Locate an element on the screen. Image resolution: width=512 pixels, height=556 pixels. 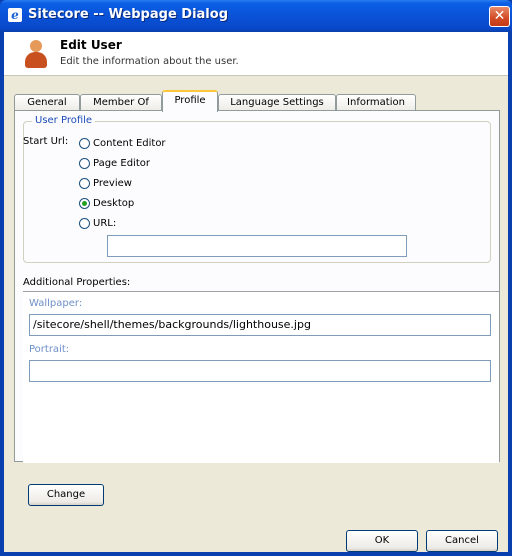
radio-label: Page Editor is located at coordinates (121, 163).